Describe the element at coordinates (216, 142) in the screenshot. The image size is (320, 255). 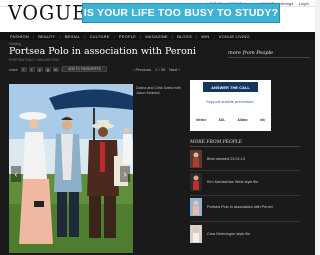
I see `more-from-people-heading: MORE FROM PEOPLE` at that location.